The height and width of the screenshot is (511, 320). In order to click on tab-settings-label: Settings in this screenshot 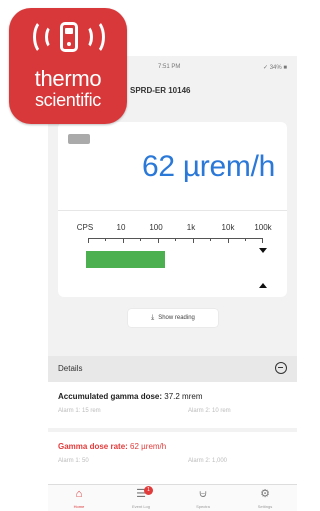, I will do `click(265, 506)`.